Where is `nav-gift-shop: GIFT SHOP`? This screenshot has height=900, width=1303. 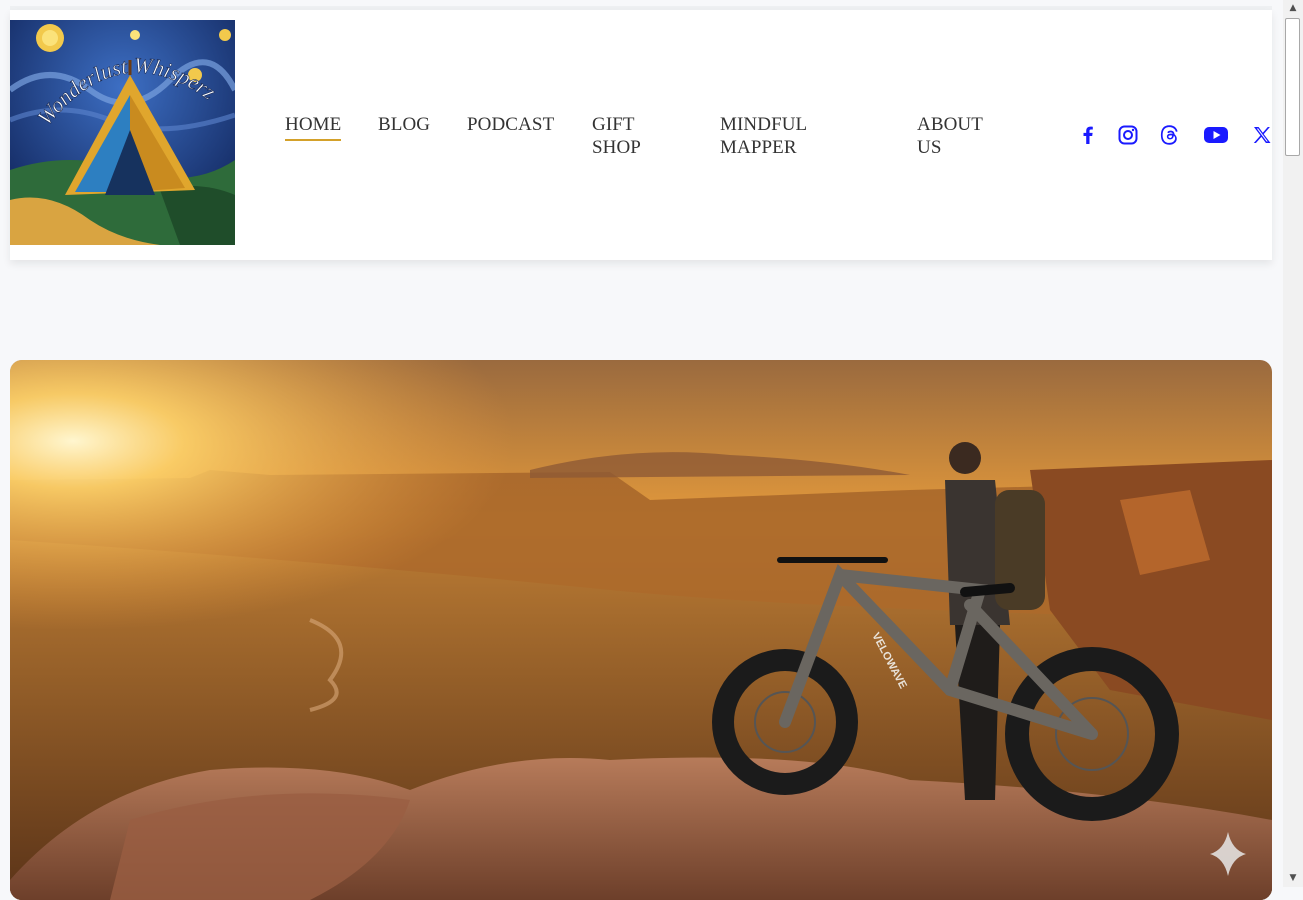
nav-gift-shop: GIFT SHOP is located at coordinates (622, 136).